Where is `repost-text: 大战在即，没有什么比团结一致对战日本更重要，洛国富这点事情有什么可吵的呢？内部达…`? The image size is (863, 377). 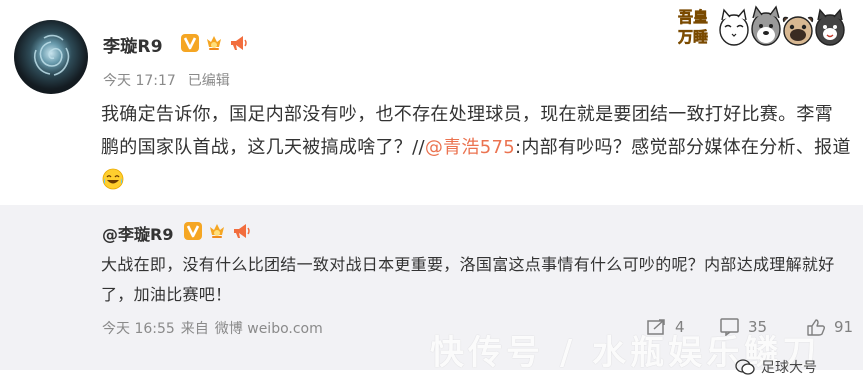 repost-text: 大战在即，没有什么比团结一致对战日本更重要，洛国富这点事情有什么可吵的呢？内部达… is located at coordinates (468, 279).